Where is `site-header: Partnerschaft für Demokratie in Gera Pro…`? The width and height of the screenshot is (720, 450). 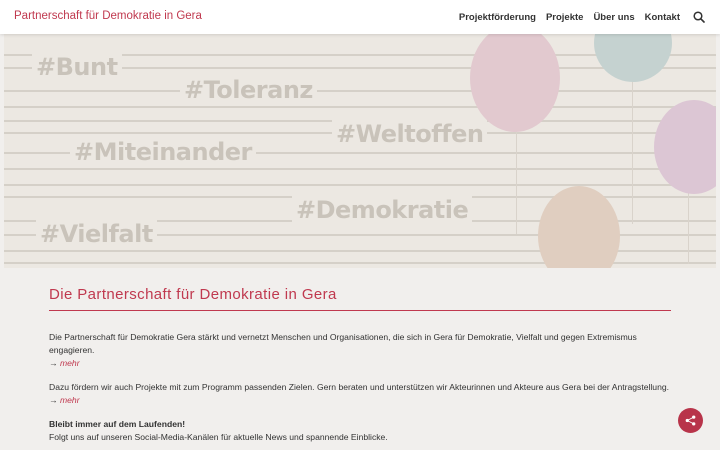
site-header: Partnerschaft für Demokratie in Gera Pro… is located at coordinates (360, 17).